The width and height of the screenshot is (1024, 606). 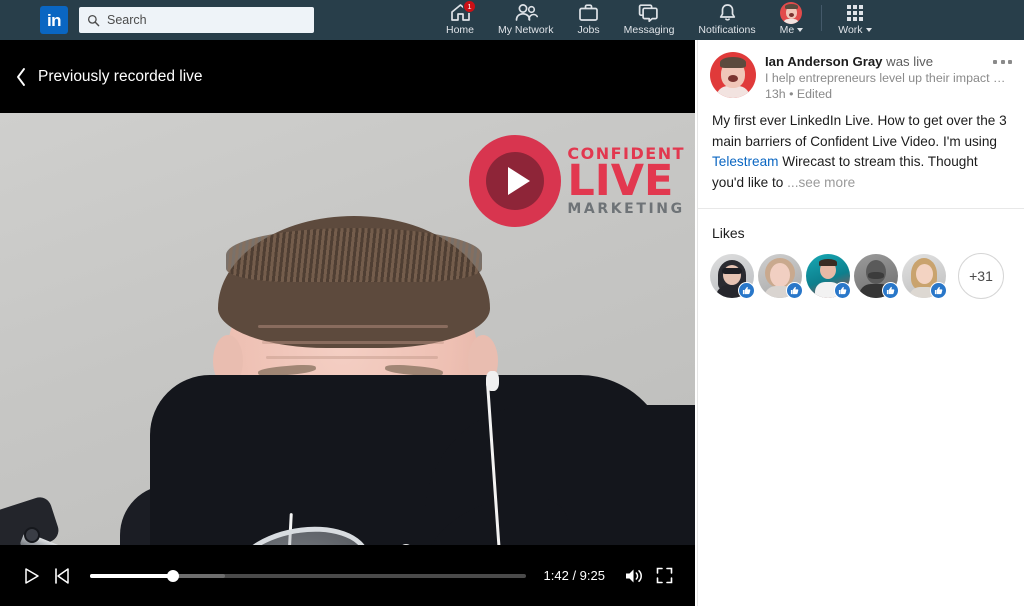 I want to click on post-text-link: Telestream, so click(x=745, y=161).